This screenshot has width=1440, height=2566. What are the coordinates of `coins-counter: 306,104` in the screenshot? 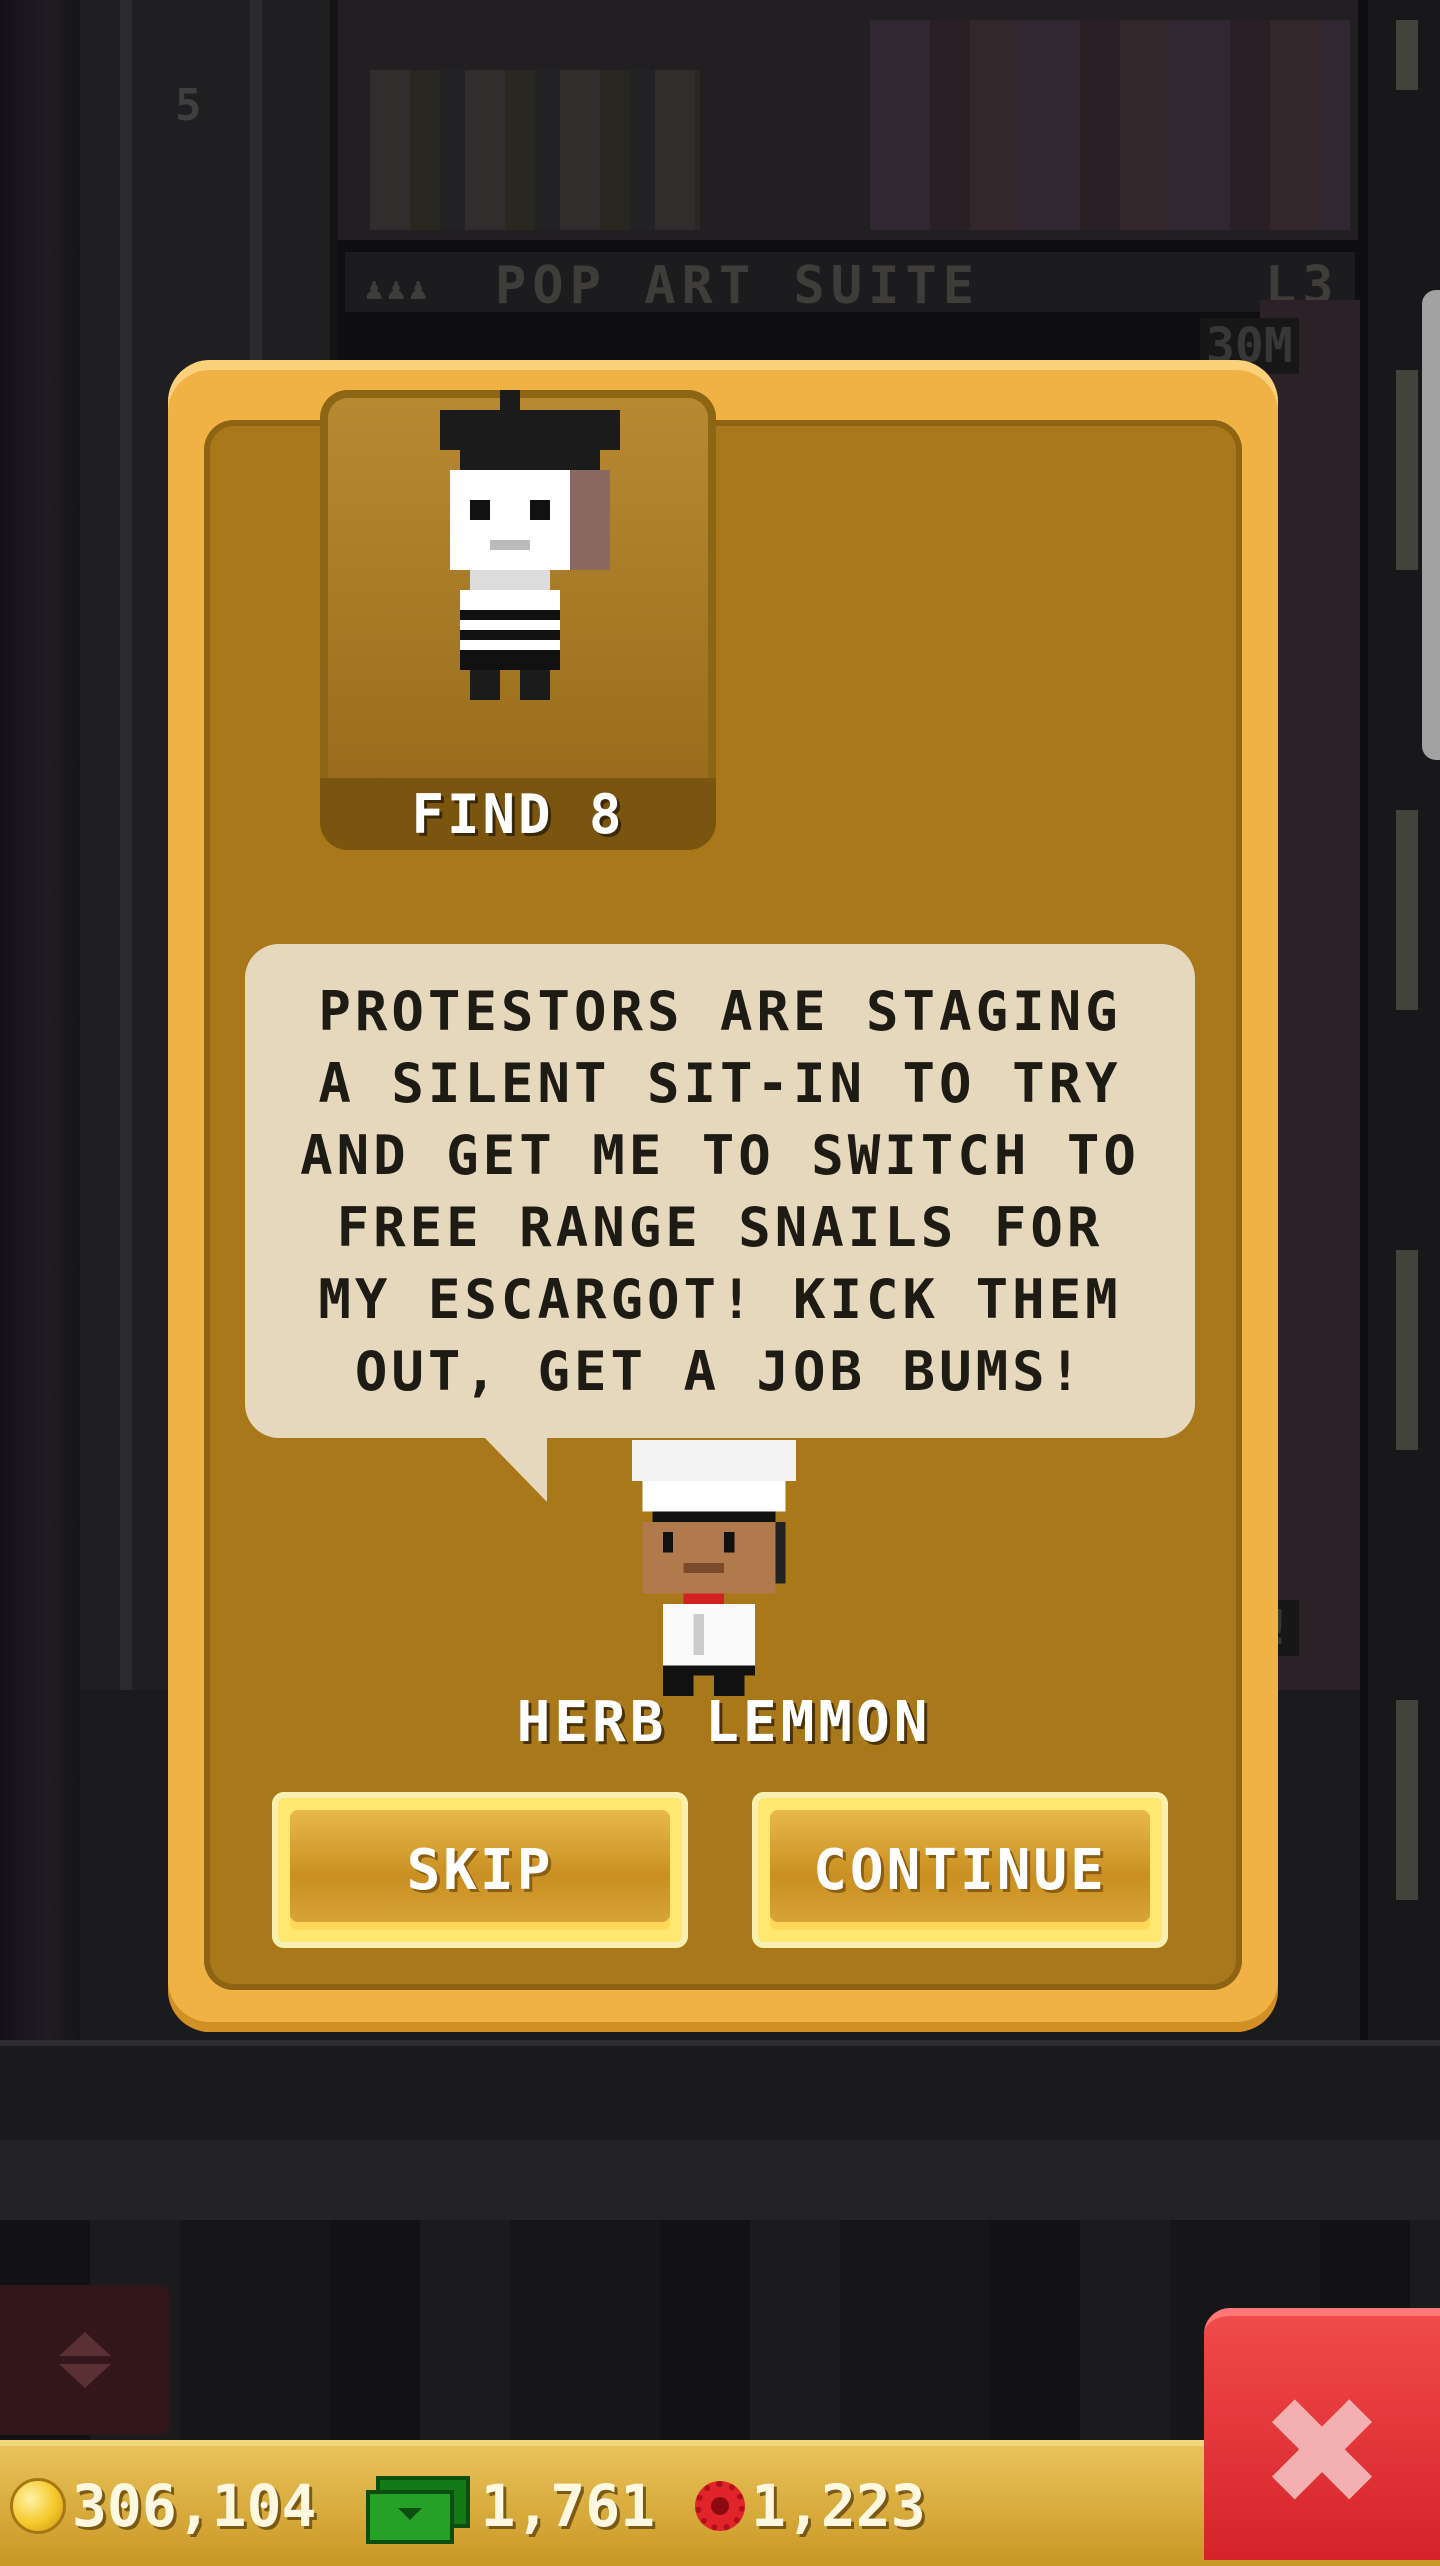 It's located at (158, 2506).